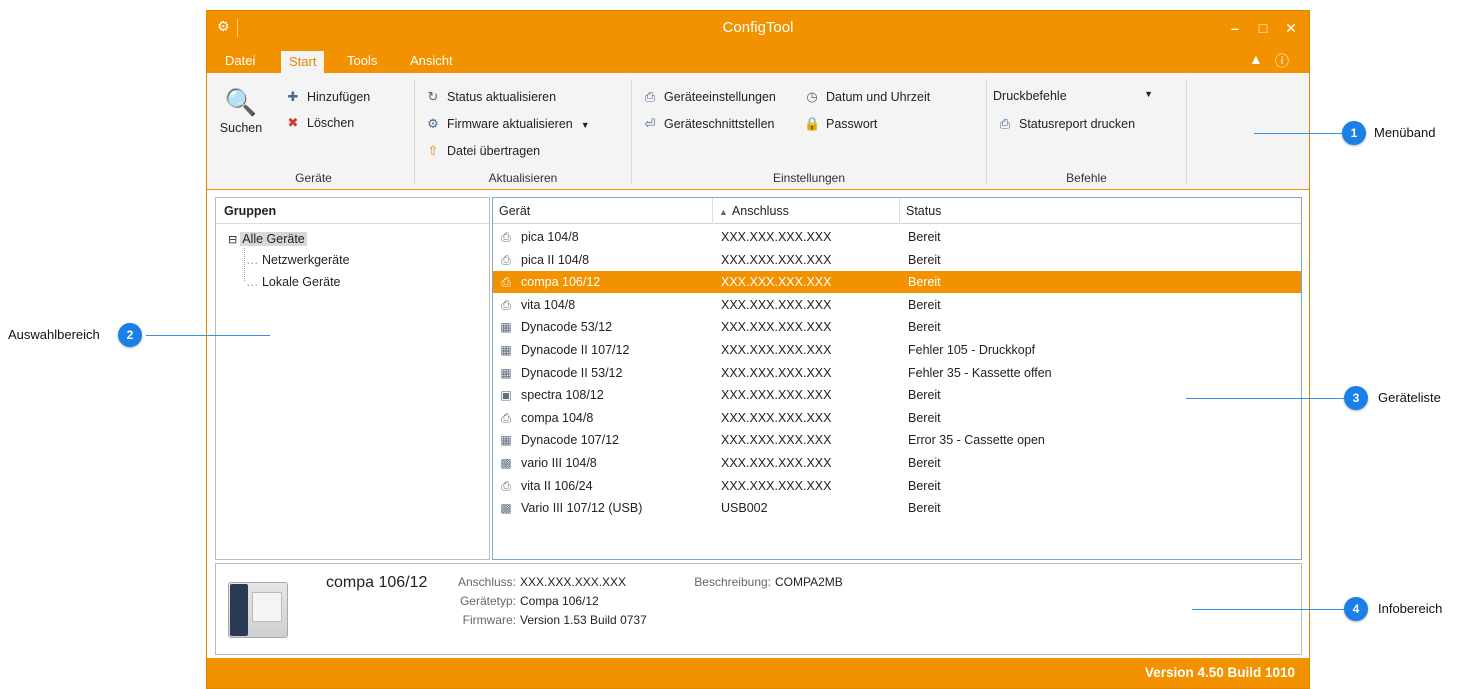 This screenshot has height=689, width=1466. I want to click on add-device-button: ✚ Hinzufügen, so click(328, 97).